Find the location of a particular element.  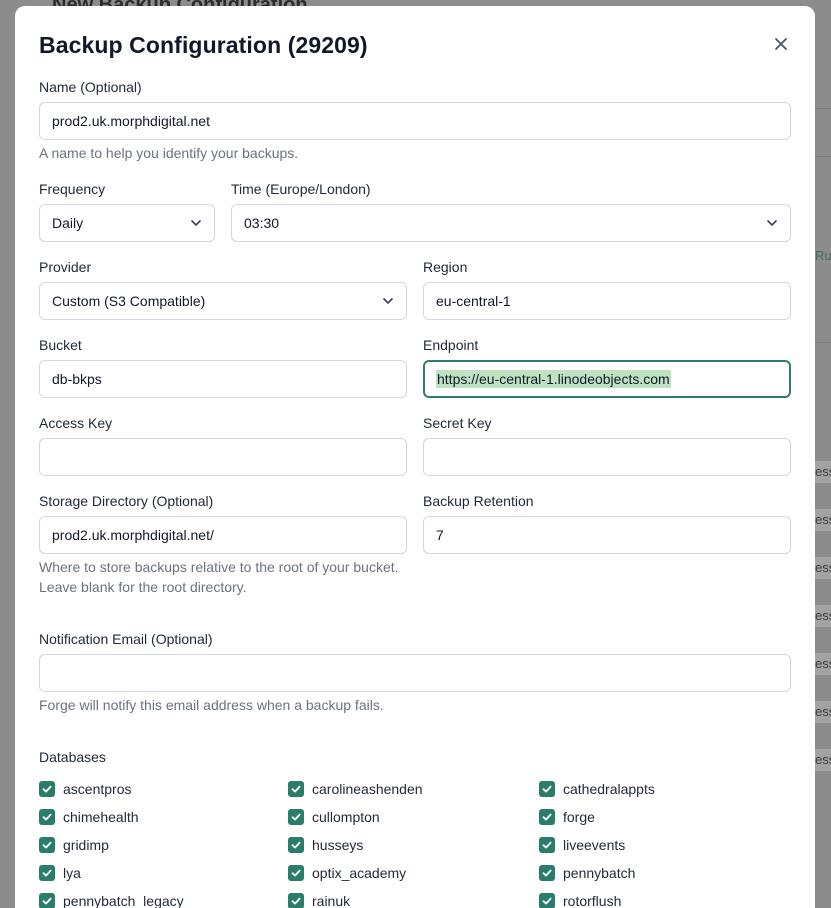

backup-retention-label: Backup Retention is located at coordinates (478, 501).